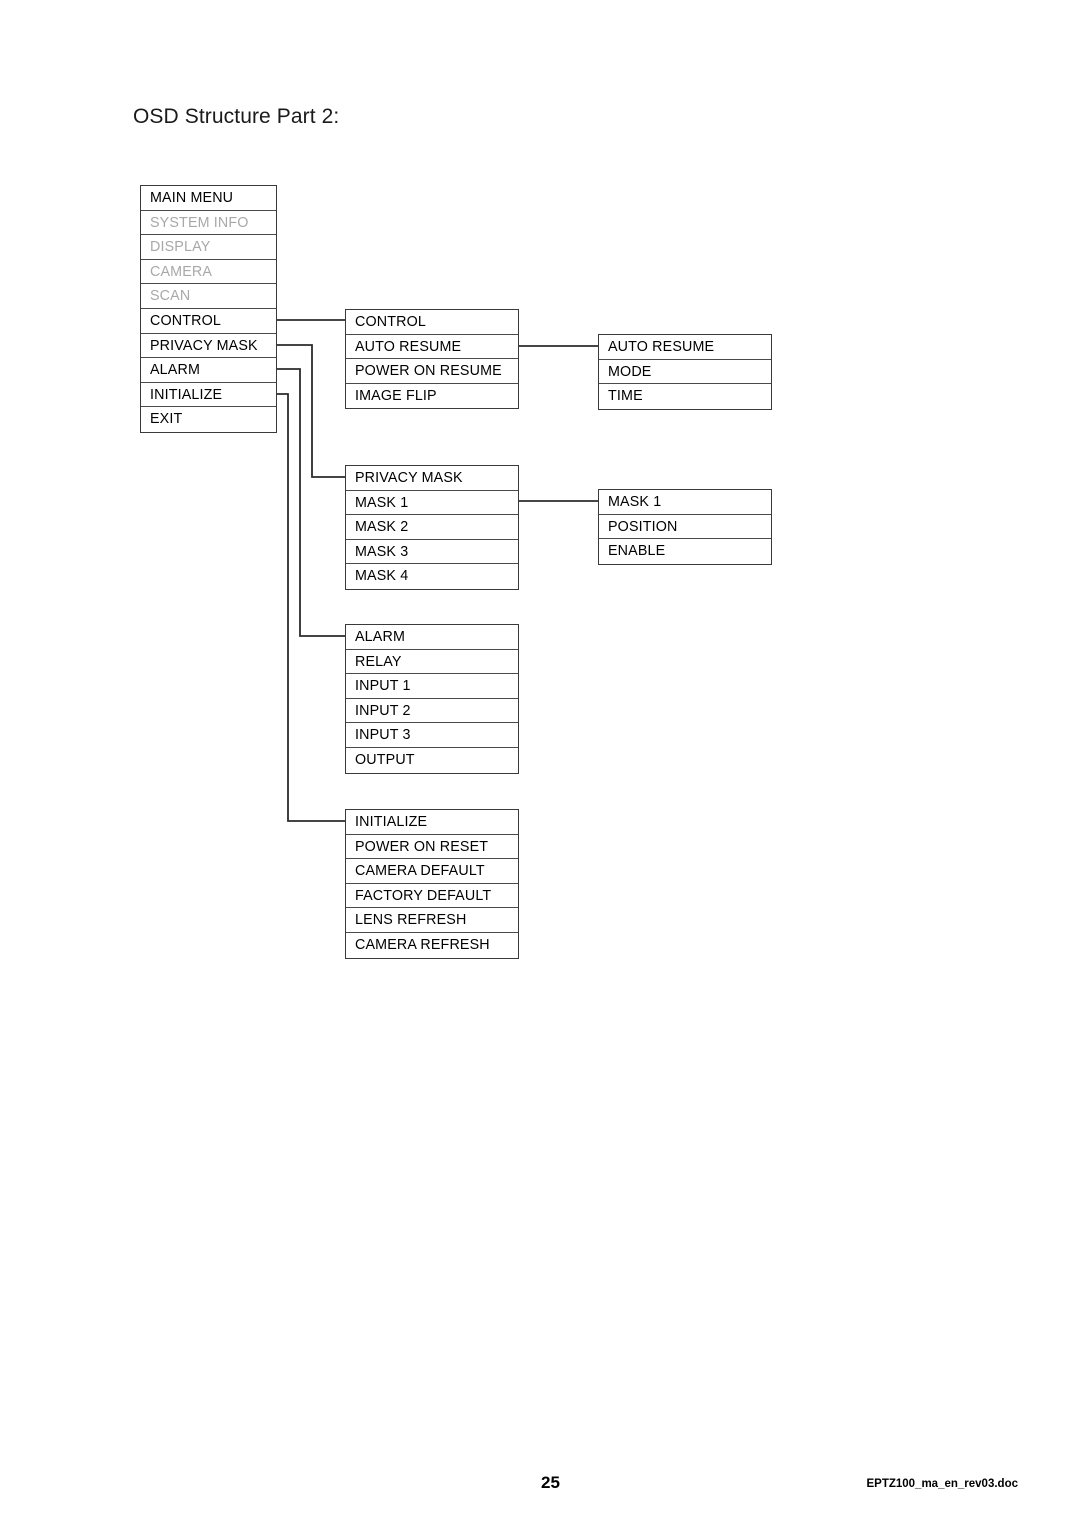 This screenshot has width=1080, height=1528. I want to click on menu-row-mask-1-position: POSITION, so click(685, 527).